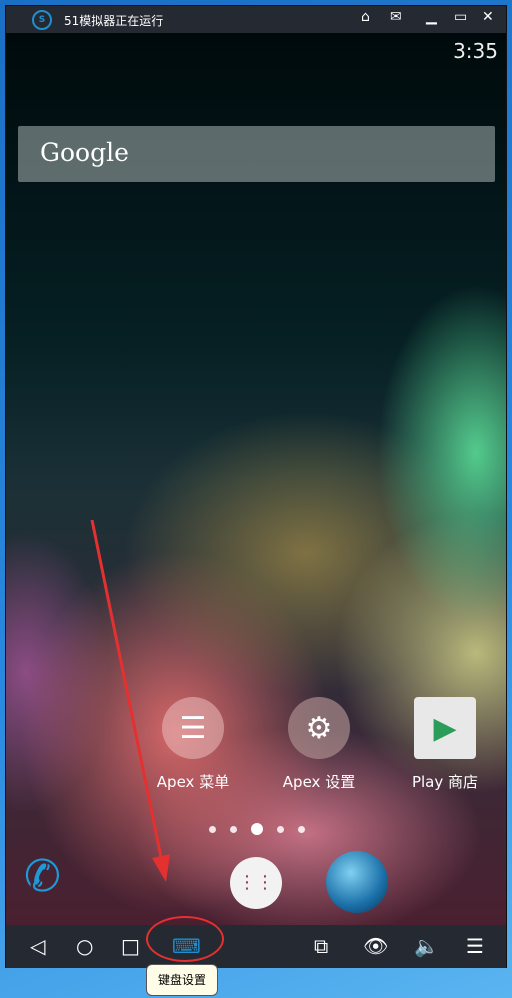 The height and width of the screenshot is (998, 512). I want to click on tooltip: 键盘设置, so click(182, 980).